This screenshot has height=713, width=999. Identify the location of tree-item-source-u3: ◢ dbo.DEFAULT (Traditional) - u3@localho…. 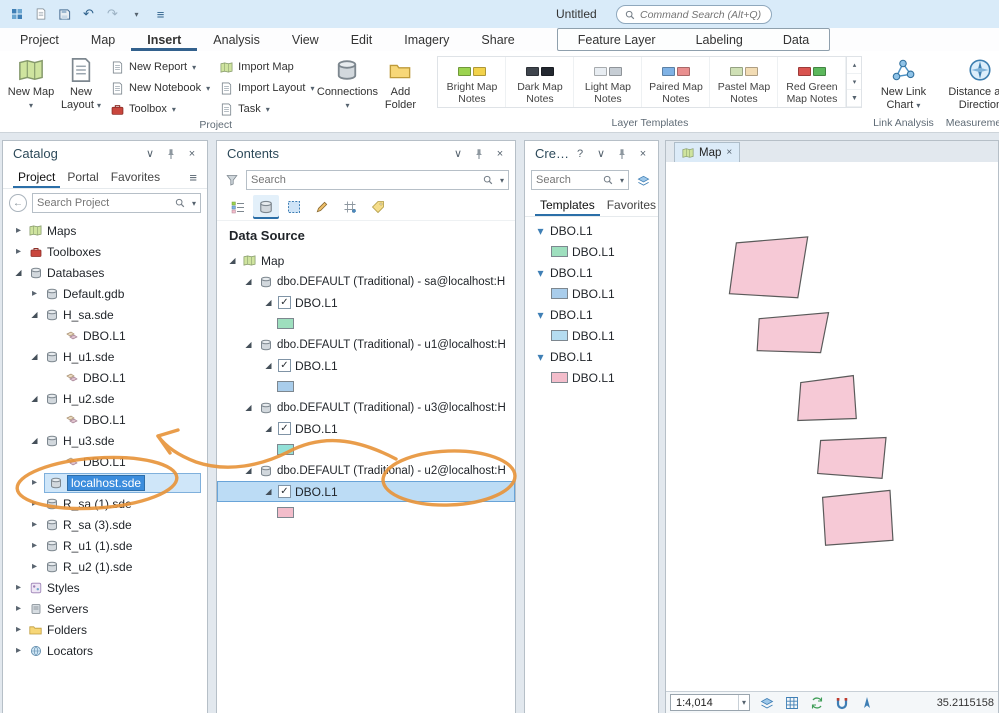
(366, 407).